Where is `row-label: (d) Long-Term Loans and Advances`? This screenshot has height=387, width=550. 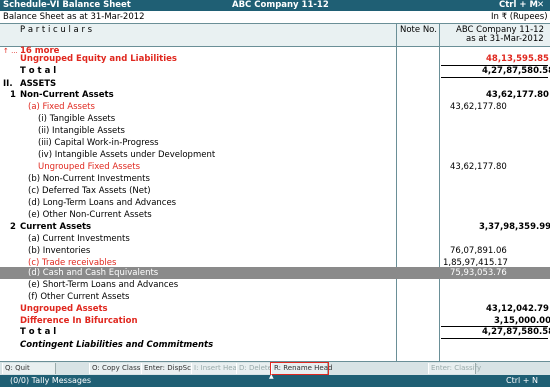
row-label: (d) Long-Term Loans and Advances is located at coordinates (102, 203).